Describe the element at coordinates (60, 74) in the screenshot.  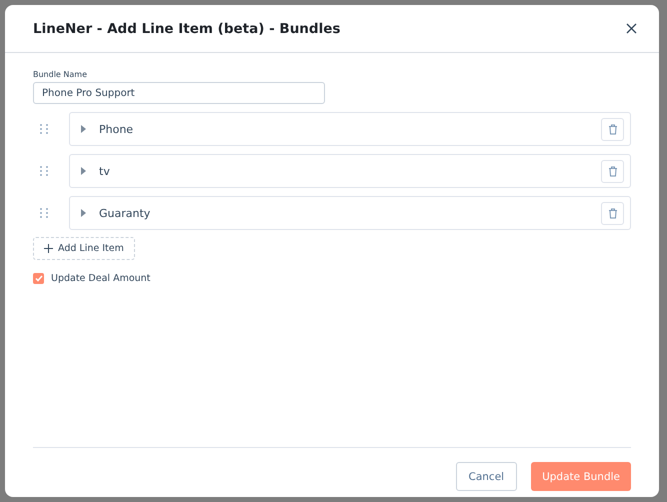
I see `field-label: Bundle Name` at that location.